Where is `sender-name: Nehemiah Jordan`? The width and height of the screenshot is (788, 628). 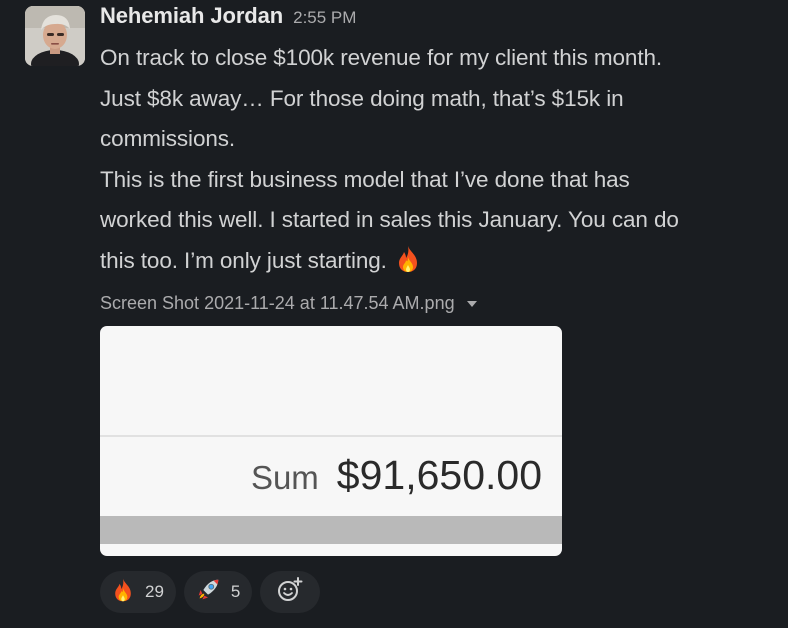
sender-name: Nehemiah Jordan is located at coordinates (191, 16).